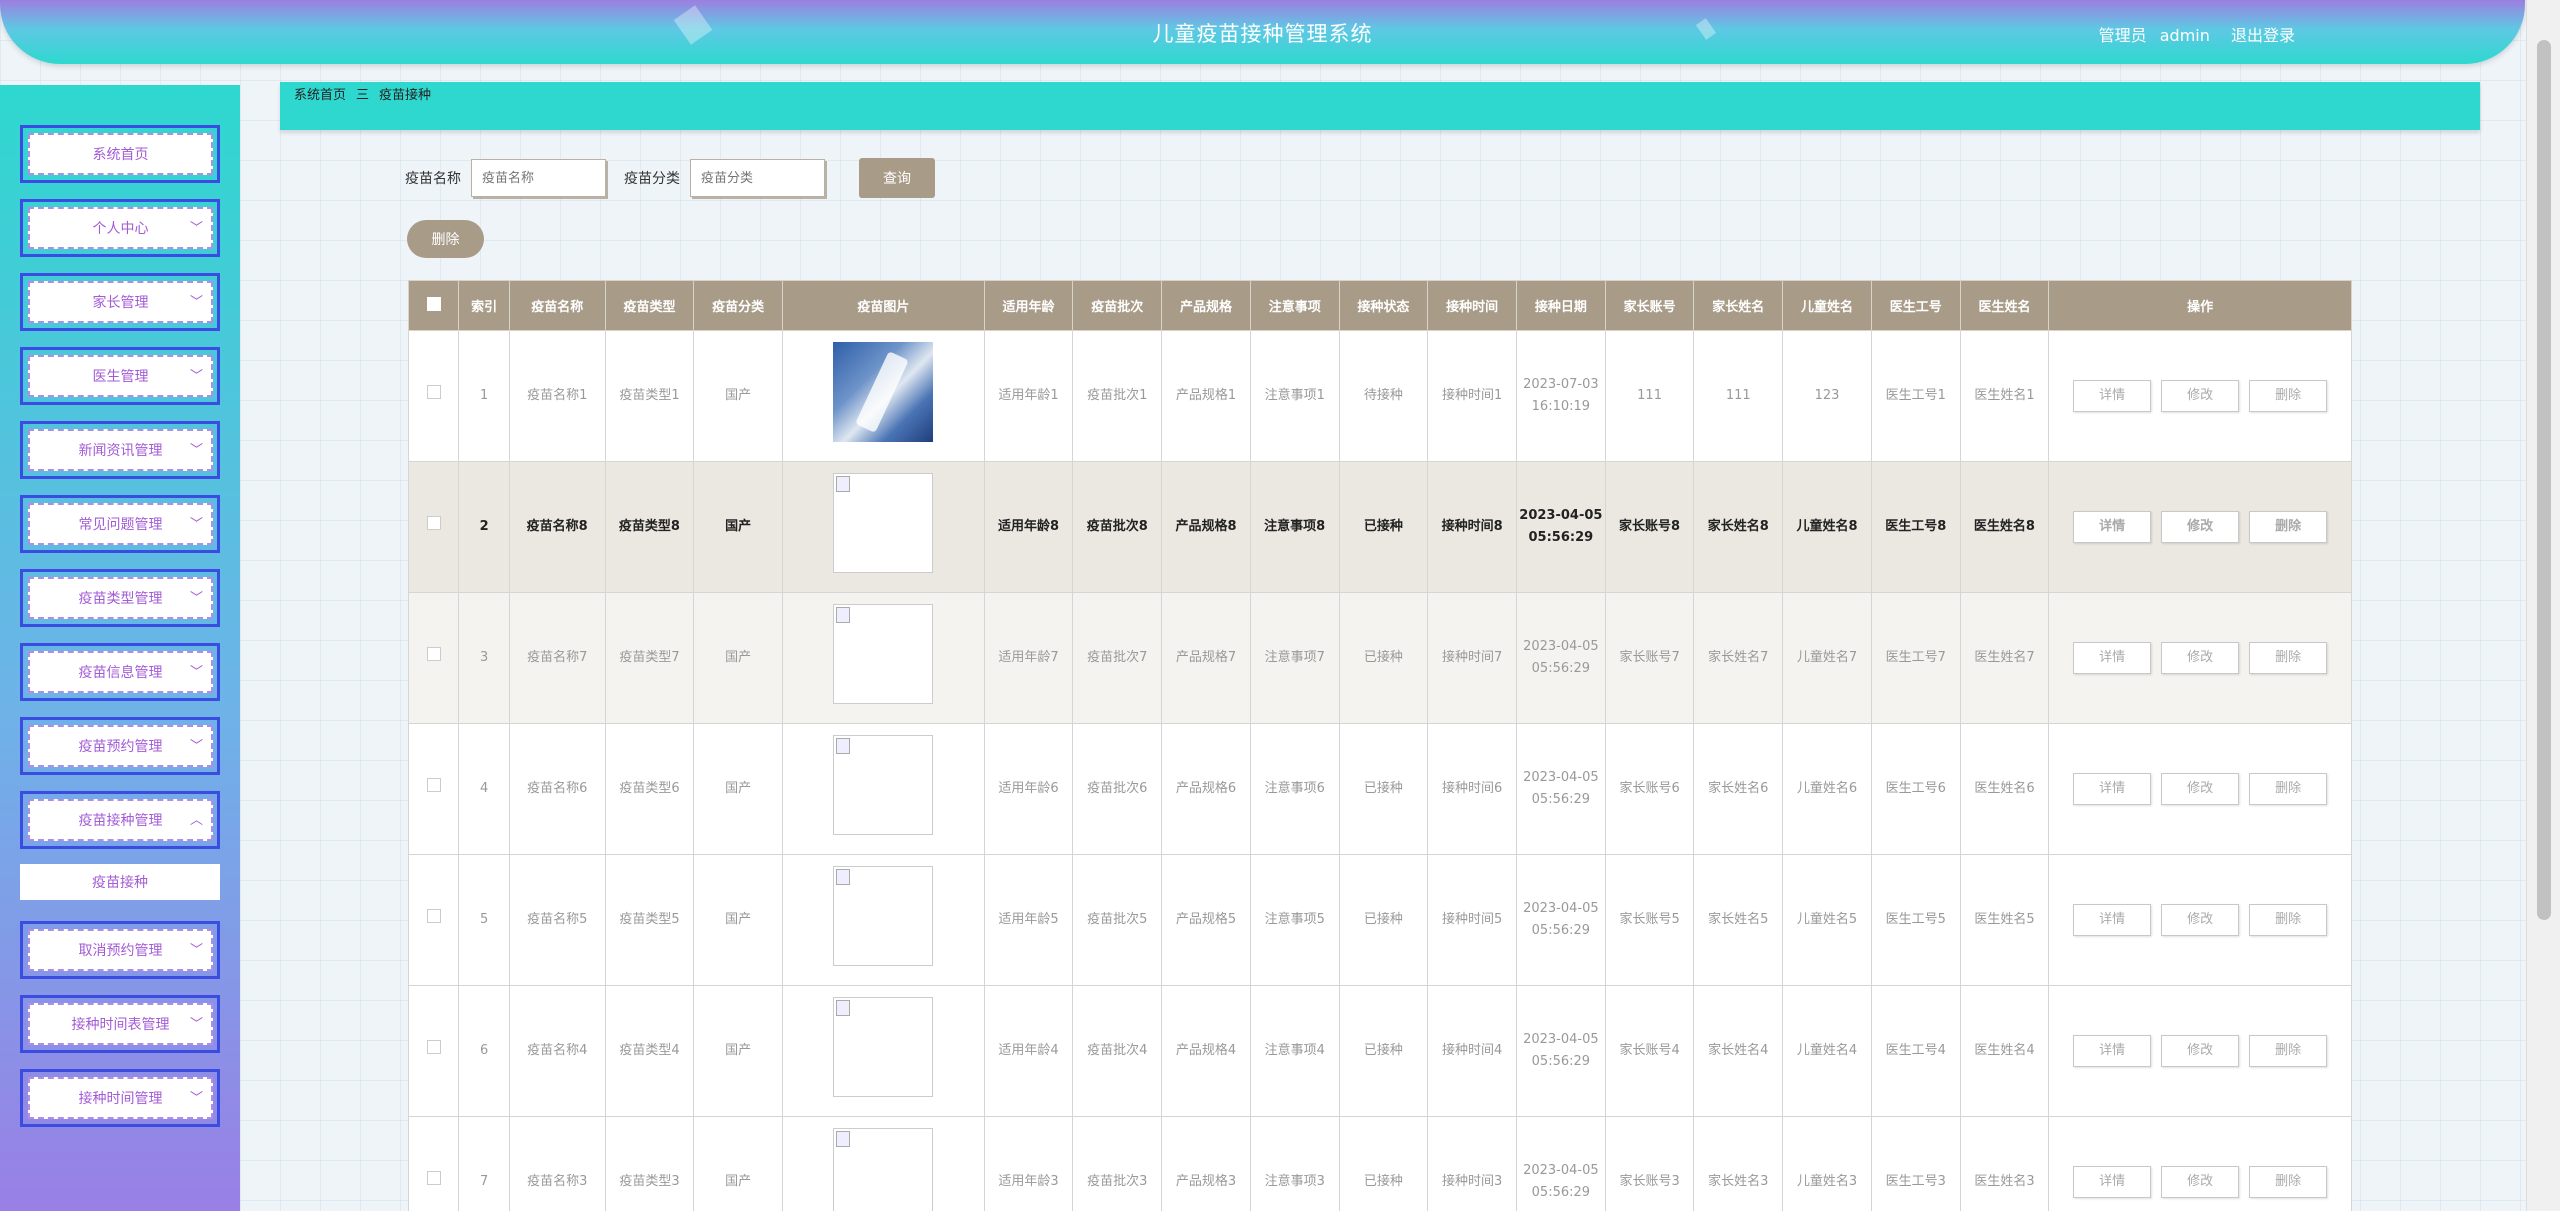 Image resolution: width=2560 pixels, height=1211 pixels. What do you see at coordinates (120, 450) in the screenshot?
I see `sidebar-item-news-management: 新闻资讯管理 ﹀` at bounding box center [120, 450].